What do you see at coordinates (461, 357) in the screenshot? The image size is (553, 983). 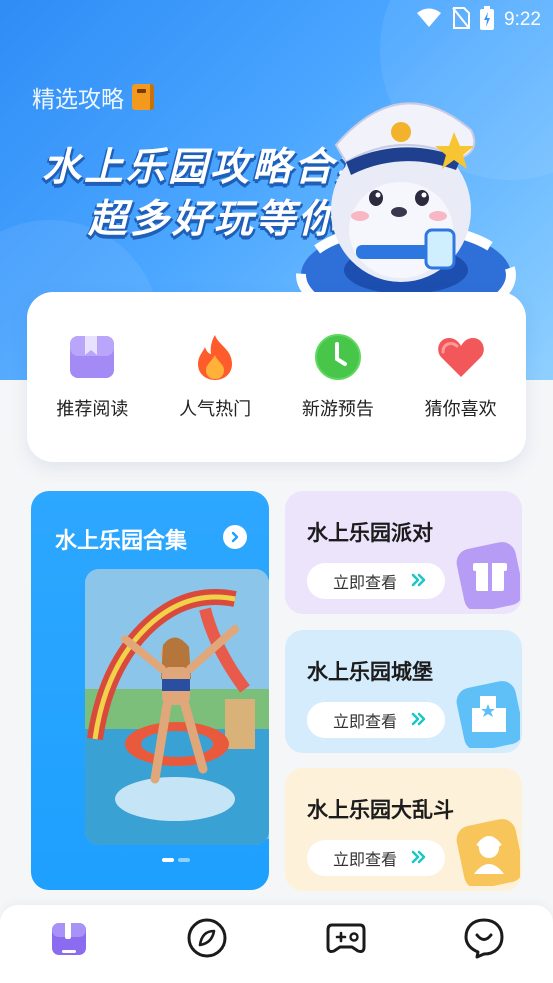 I see `heart-icon` at bounding box center [461, 357].